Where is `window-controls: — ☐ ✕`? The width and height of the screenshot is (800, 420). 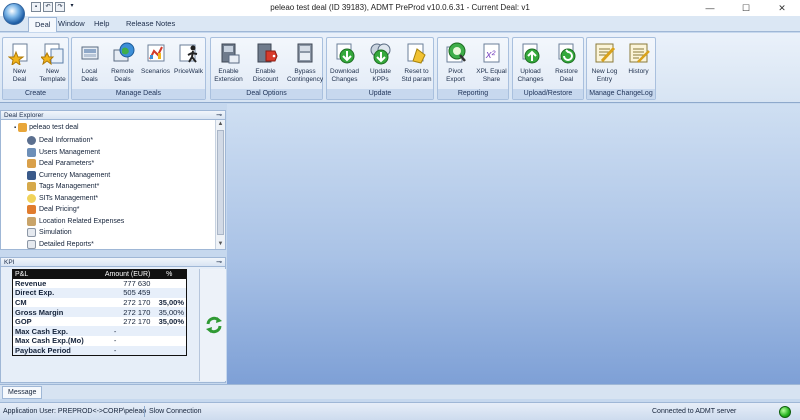
window-controls: — ☐ ✕ is located at coordinates (746, 8).